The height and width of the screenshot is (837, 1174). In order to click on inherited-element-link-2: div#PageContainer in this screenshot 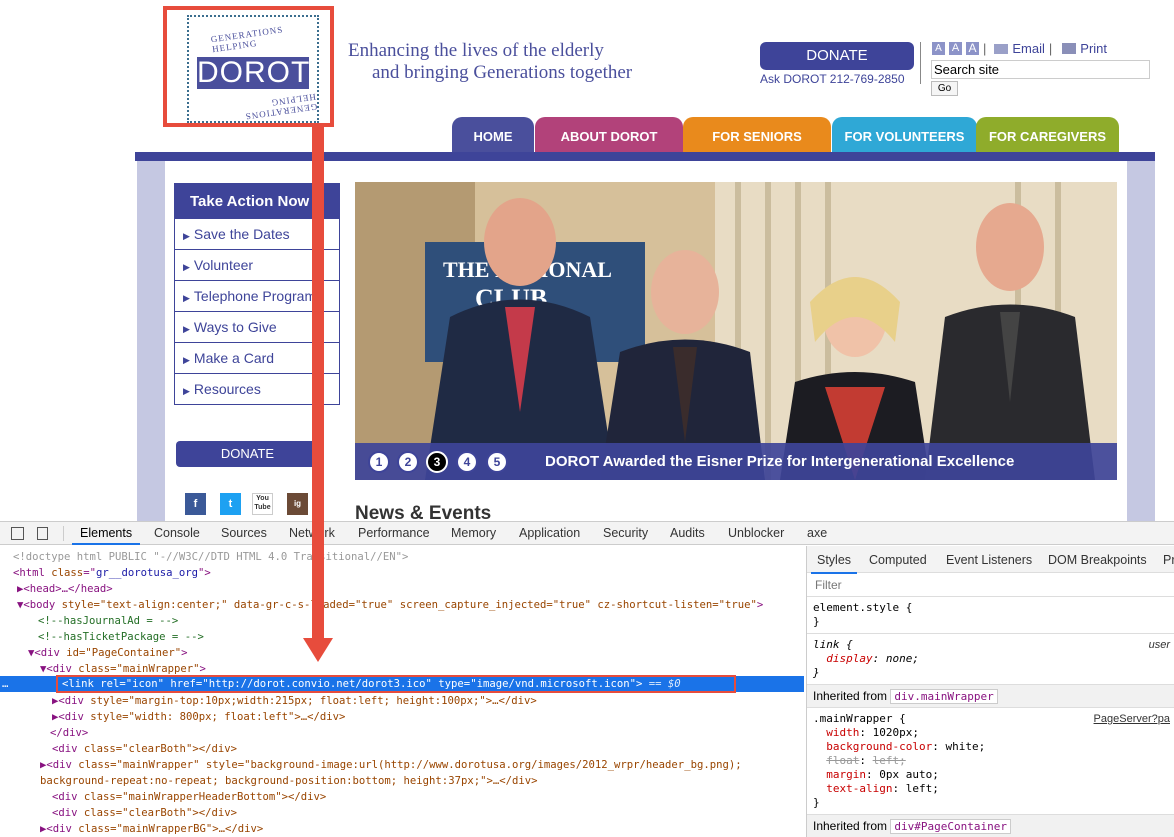, I will do `click(950, 826)`.